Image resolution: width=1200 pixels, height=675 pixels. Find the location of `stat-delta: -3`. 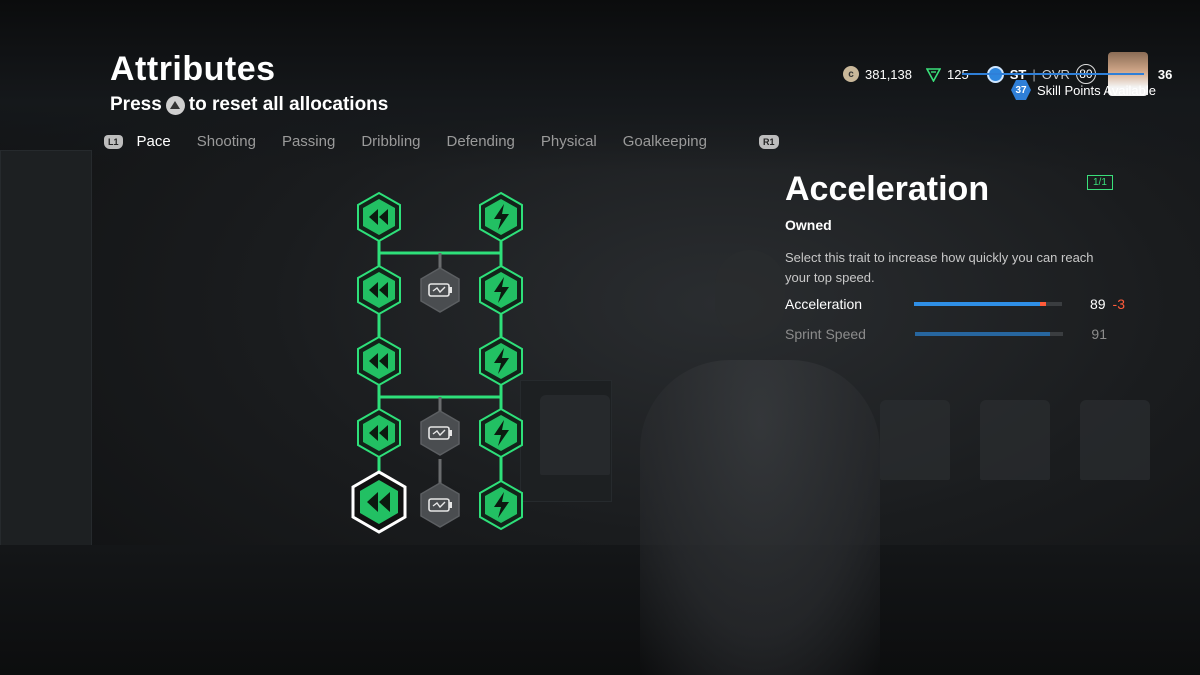

stat-delta: -3 is located at coordinates (1118, 304).